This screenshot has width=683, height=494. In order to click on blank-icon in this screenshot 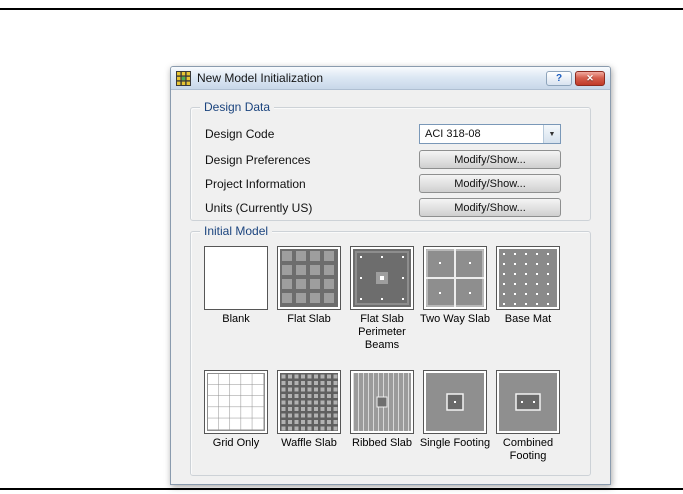, I will do `click(236, 278)`.